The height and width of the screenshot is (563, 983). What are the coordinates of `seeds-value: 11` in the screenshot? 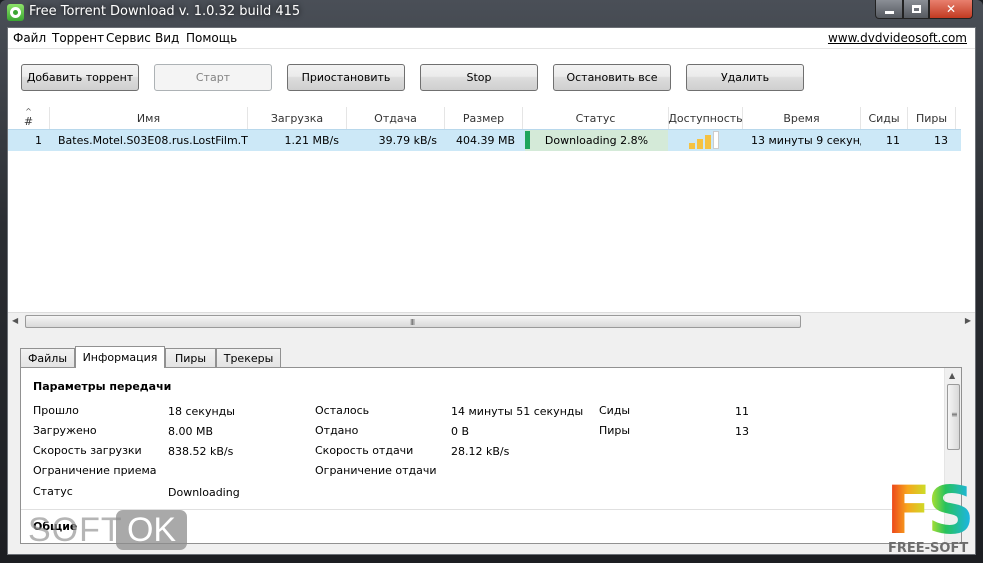 It's located at (742, 411).